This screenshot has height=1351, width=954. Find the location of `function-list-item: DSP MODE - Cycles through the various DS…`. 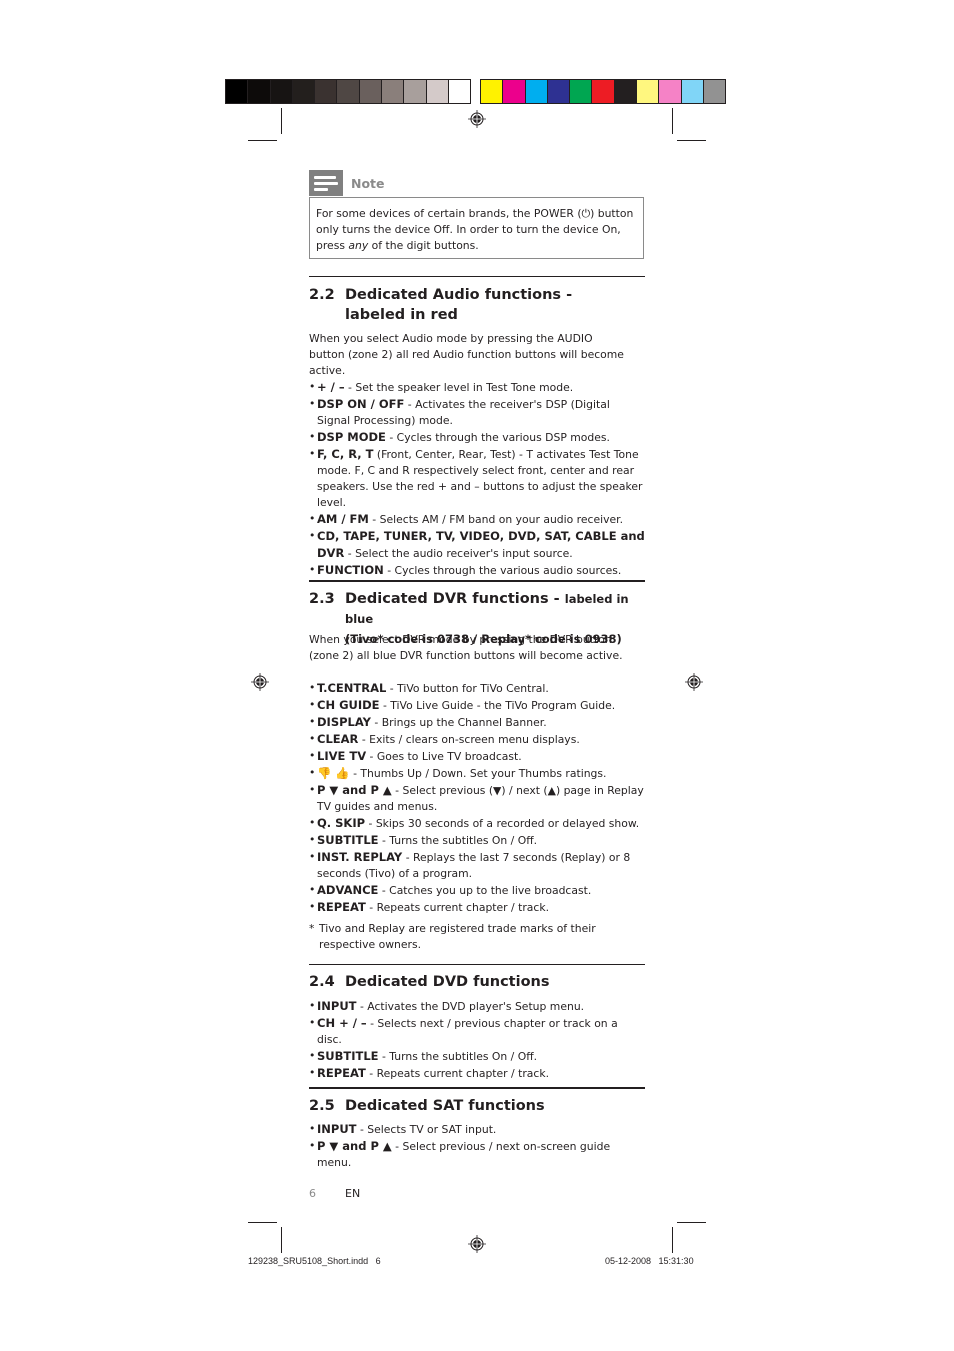

function-list-item: DSP MODE - Cycles through the various DS… is located at coordinates (477, 437).